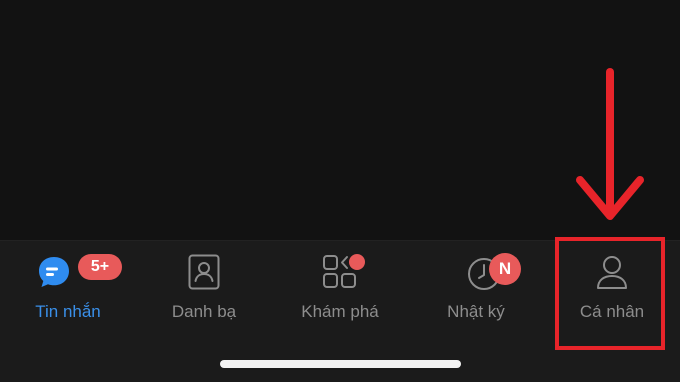 The height and width of the screenshot is (382, 680). What do you see at coordinates (54, 272) in the screenshot?
I see `chat-bubble-icon` at bounding box center [54, 272].